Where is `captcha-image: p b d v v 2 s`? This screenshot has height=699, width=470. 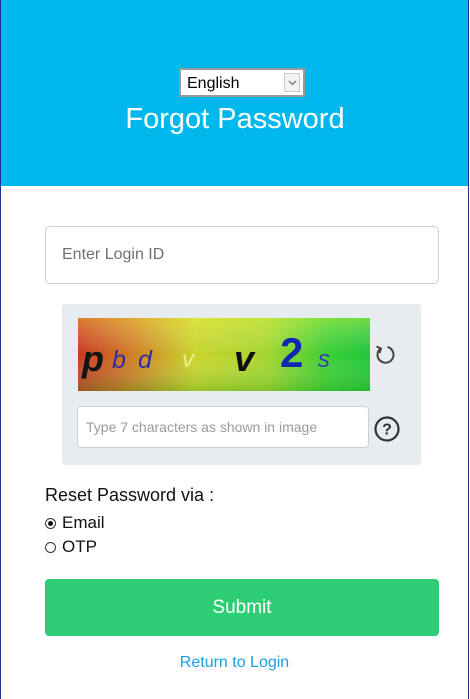
captcha-image: p b d v v 2 s is located at coordinates (224, 354).